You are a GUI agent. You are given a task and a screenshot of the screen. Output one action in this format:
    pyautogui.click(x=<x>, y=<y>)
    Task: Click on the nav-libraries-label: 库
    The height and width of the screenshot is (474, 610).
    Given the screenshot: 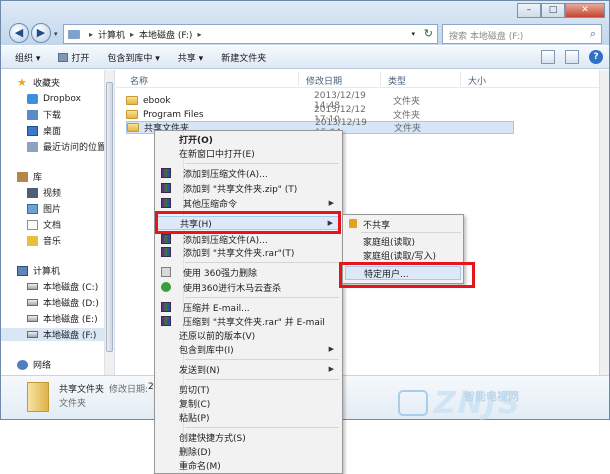 What is the action you would take?
    pyautogui.click(x=38, y=178)
    